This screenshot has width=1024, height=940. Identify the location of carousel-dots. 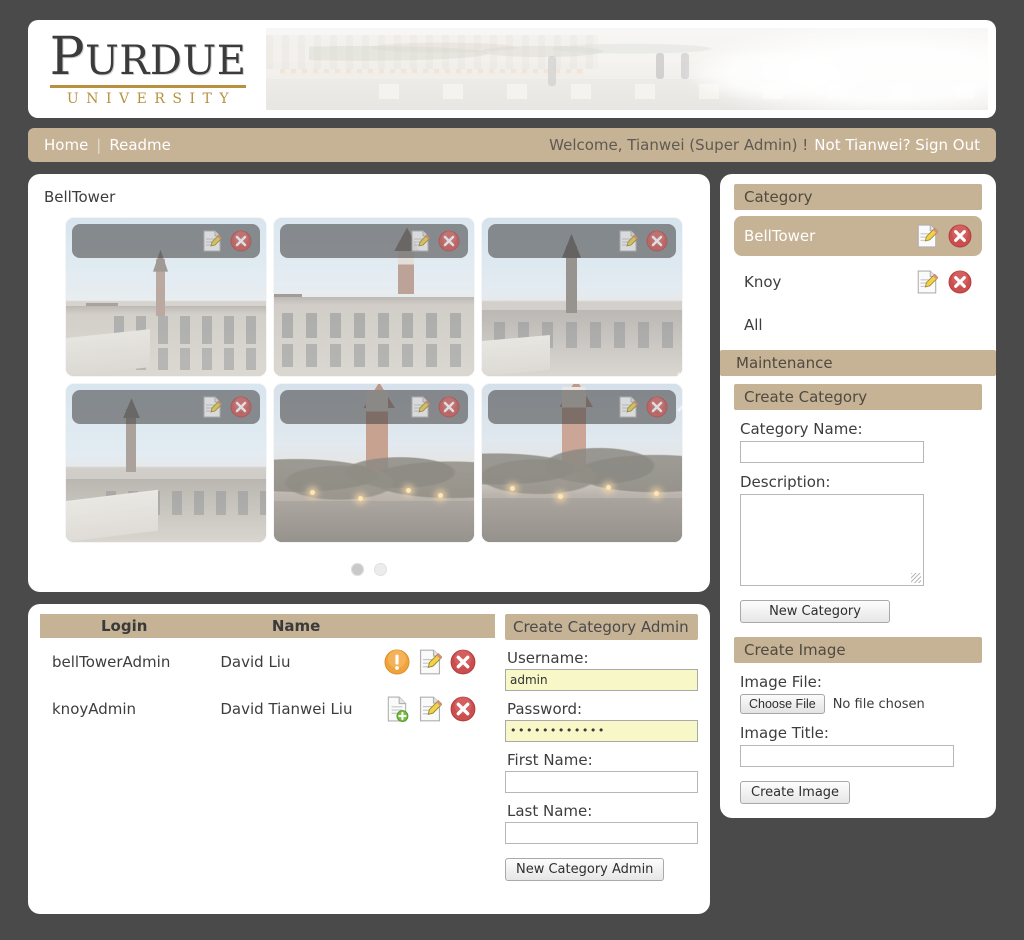
(369, 569).